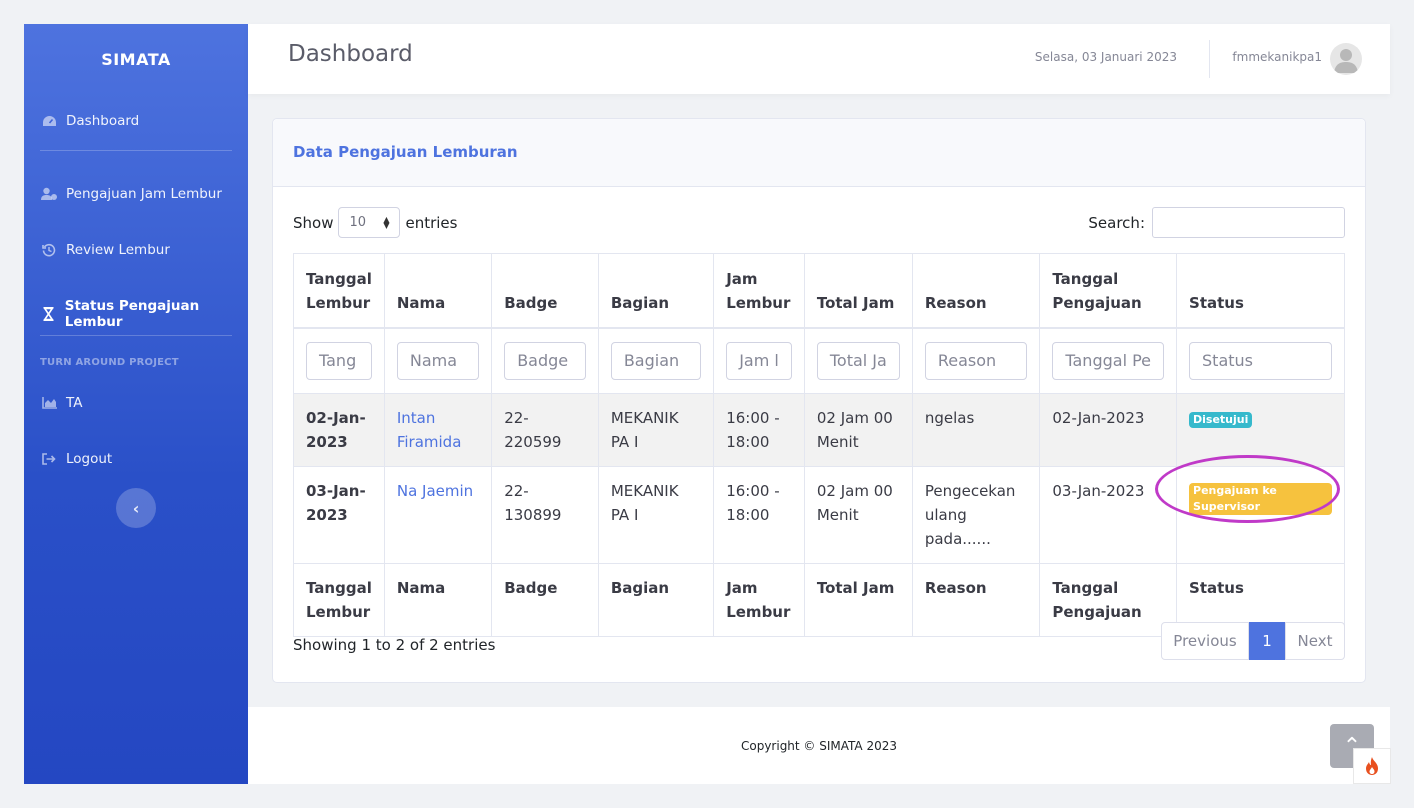 This screenshot has width=1414, height=808. I want to click on cell-nama: Intan Firamida, so click(438, 430).